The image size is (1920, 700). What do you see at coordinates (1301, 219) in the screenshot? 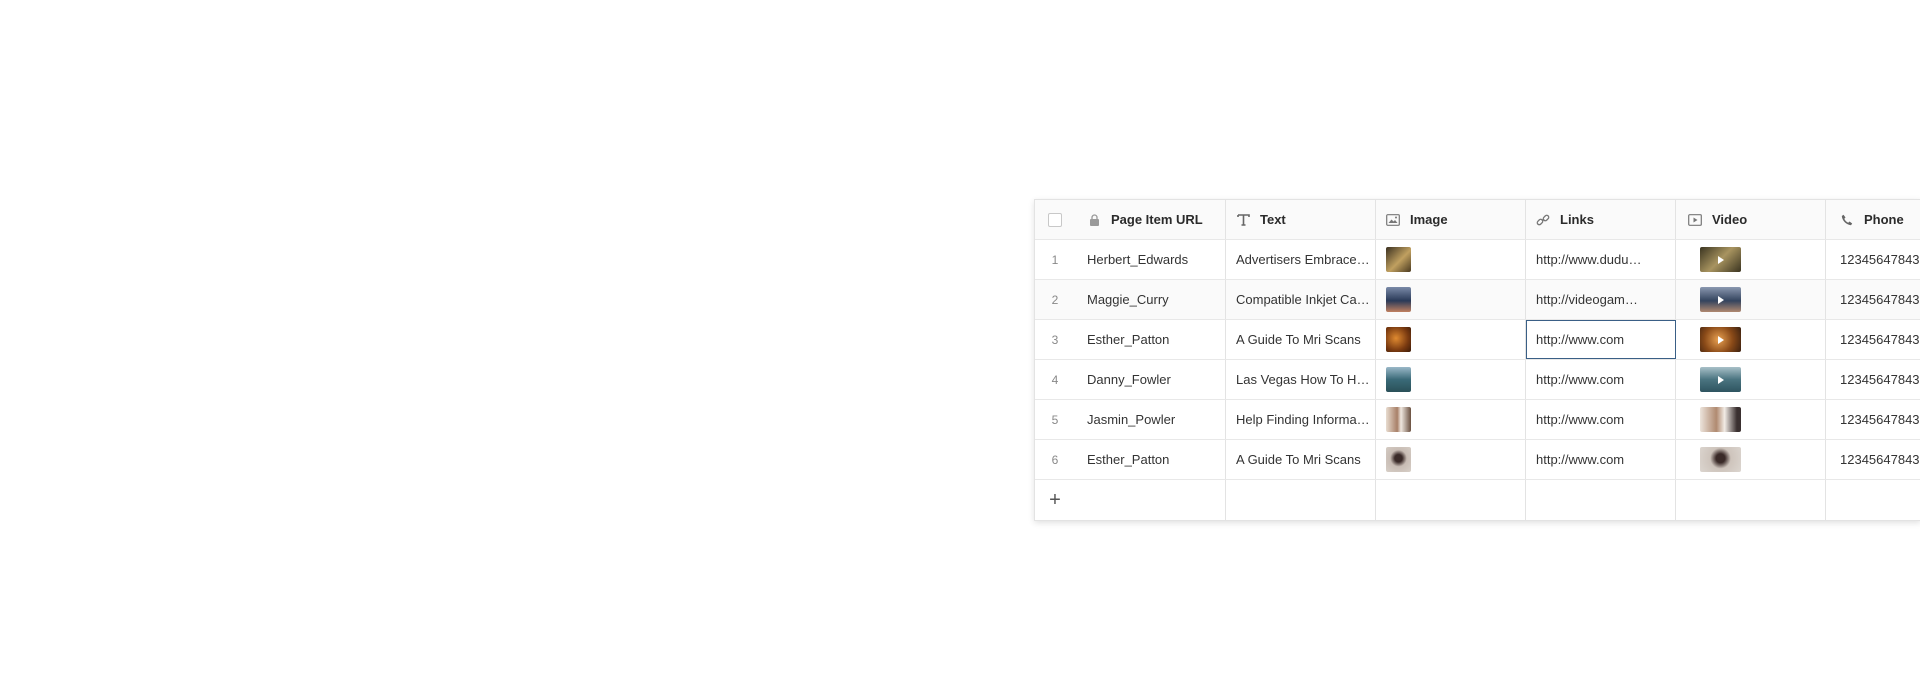
I see `column-header-text: Text` at bounding box center [1301, 219].